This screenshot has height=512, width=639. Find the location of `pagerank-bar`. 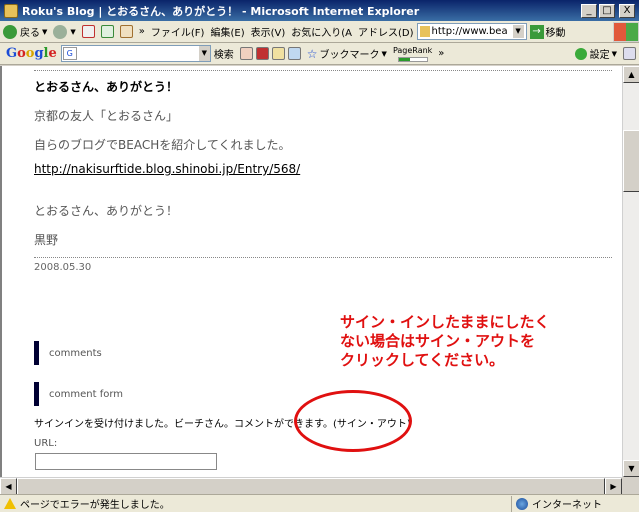

pagerank-bar is located at coordinates (412, 59).